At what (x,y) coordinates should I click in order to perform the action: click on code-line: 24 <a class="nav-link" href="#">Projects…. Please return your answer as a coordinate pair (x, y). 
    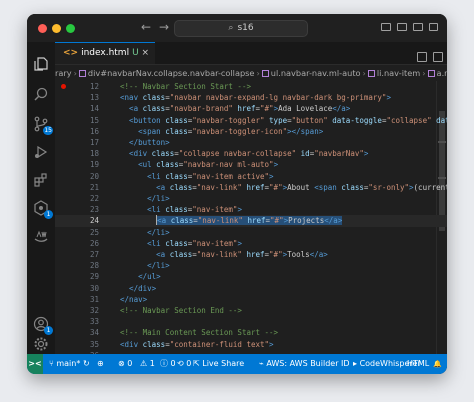
    Looking at the image, I should click on (251, 221).